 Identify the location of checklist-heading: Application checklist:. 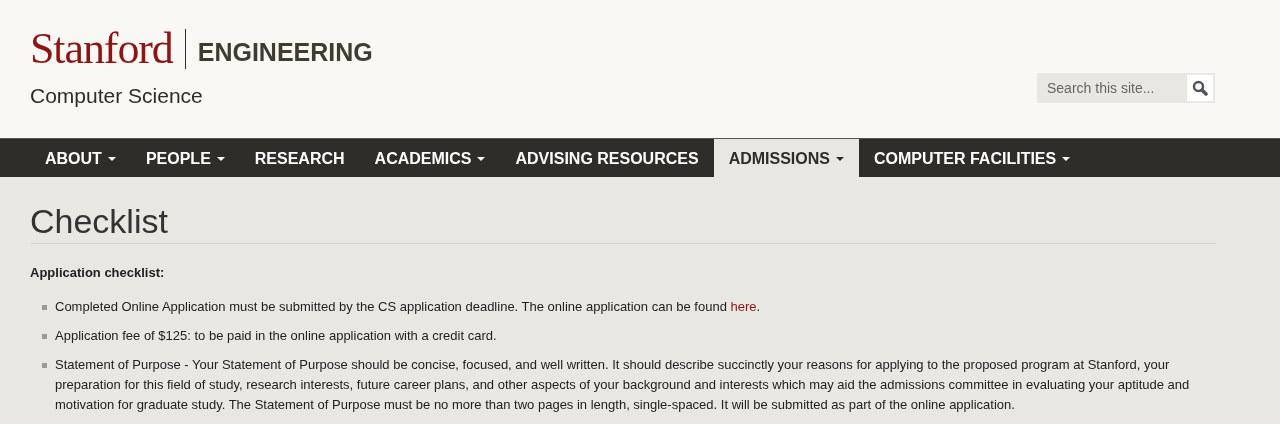
(98, 273).